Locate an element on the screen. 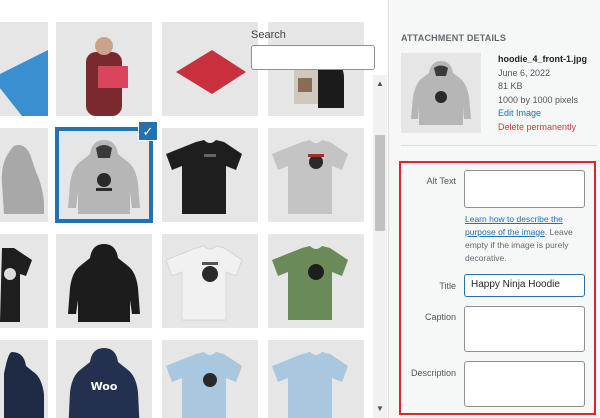 The width and height of the screenshot is (600, 418). attachment-dimensions: 1000 by 1000 pixels is located at coordinates (538, 99).